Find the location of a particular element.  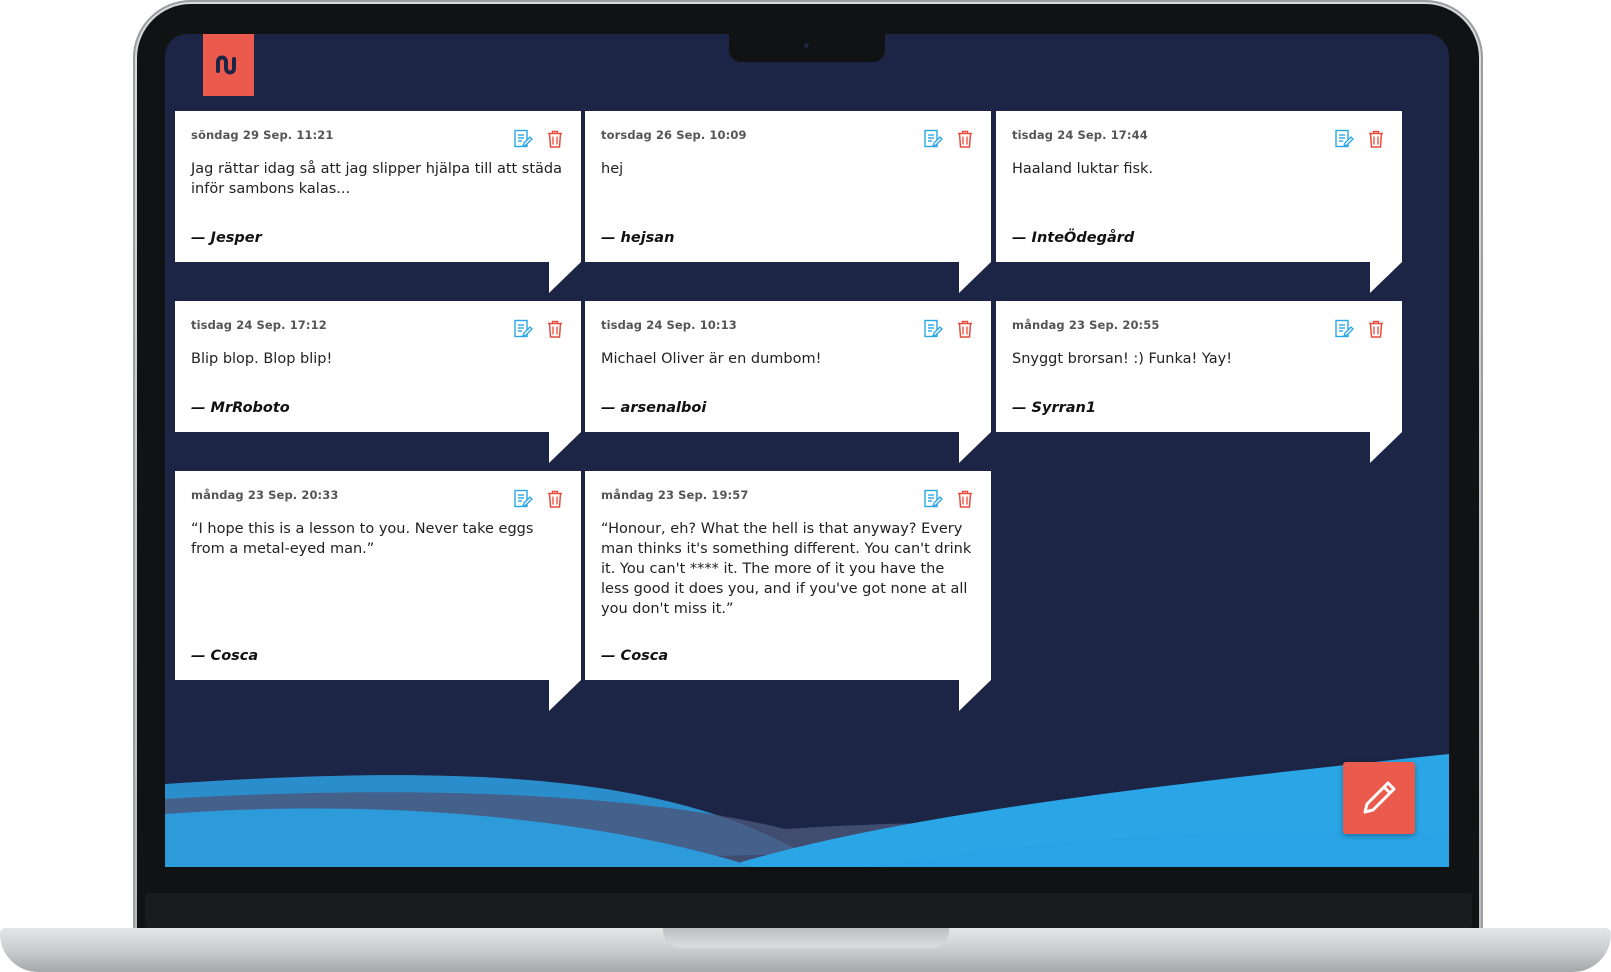

pencil-icon is located at coordinates (1379, 797).